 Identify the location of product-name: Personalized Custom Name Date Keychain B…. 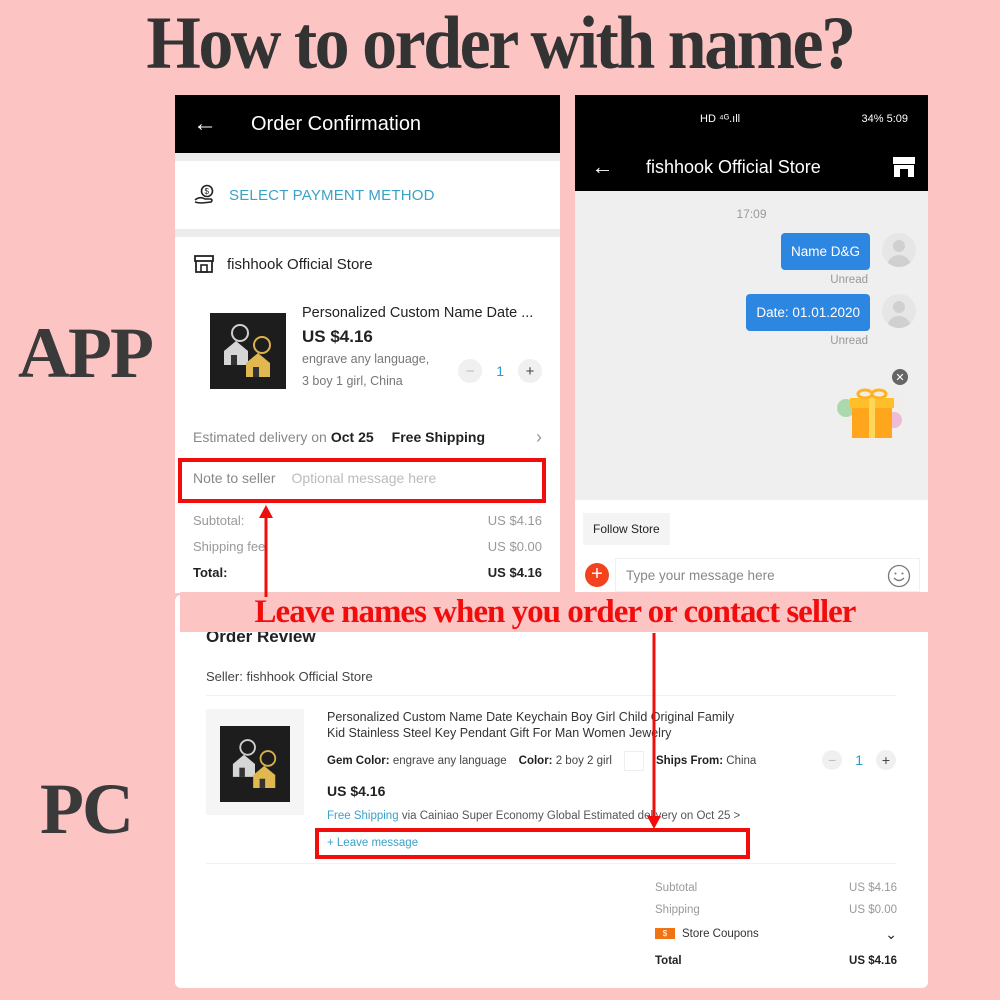
(537, 725).